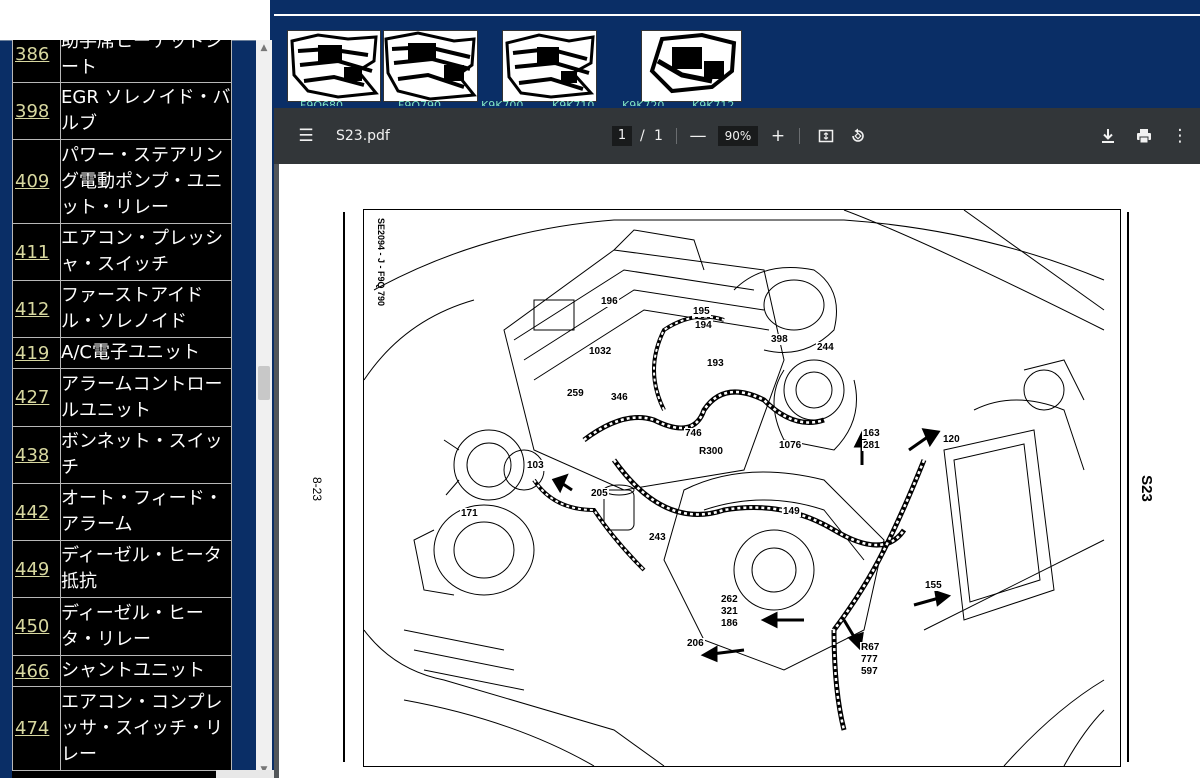  I want to click on scroll-up-icon: ▲, so click(264, 48).